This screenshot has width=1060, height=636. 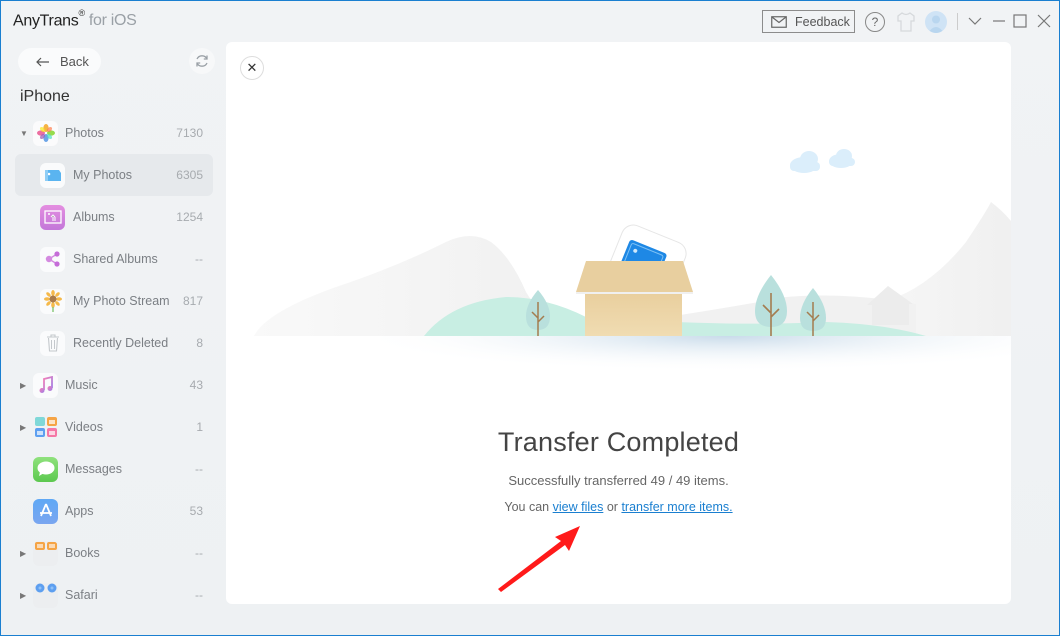 What do you see at coordinates (192, 301) in the screenshot?
I see `sidebar-item-count: 817` at bounding box center [192, 301].